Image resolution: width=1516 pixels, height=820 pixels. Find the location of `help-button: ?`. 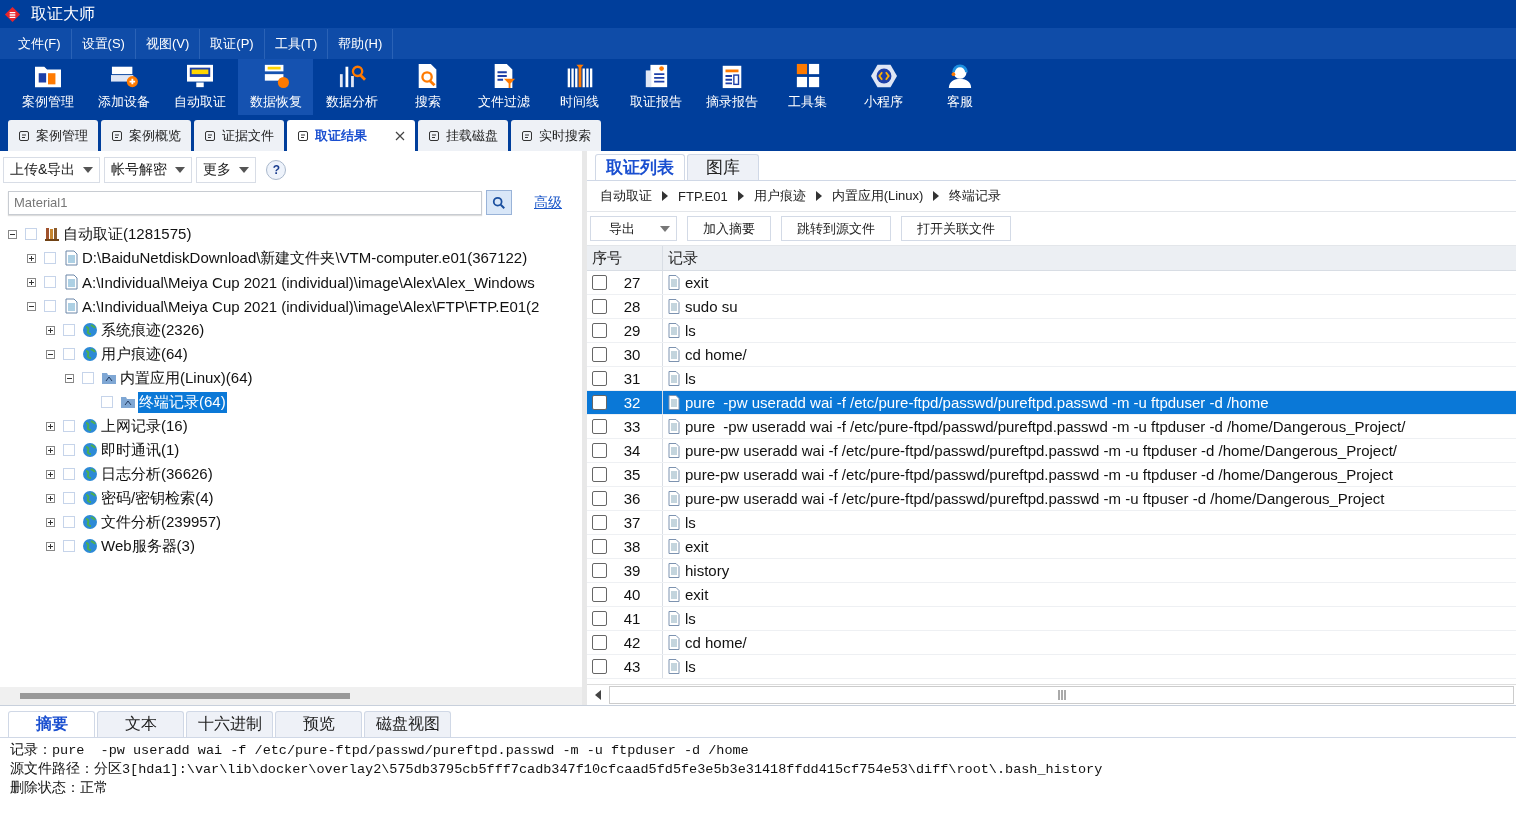

help-button: ? is located at coordinates (276, 170).